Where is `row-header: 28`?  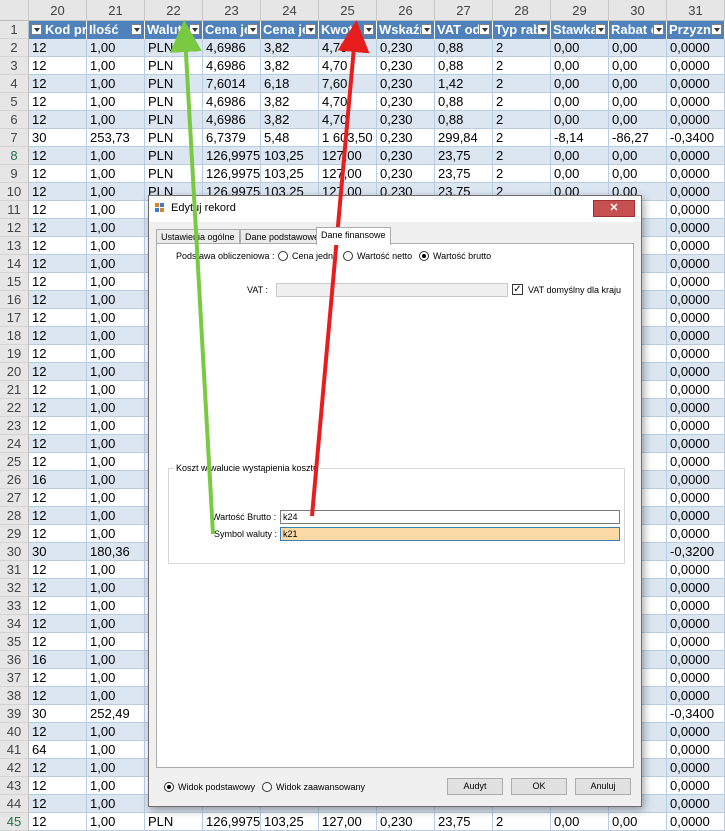
row-header: 28 is located at coordinates (14, 516).